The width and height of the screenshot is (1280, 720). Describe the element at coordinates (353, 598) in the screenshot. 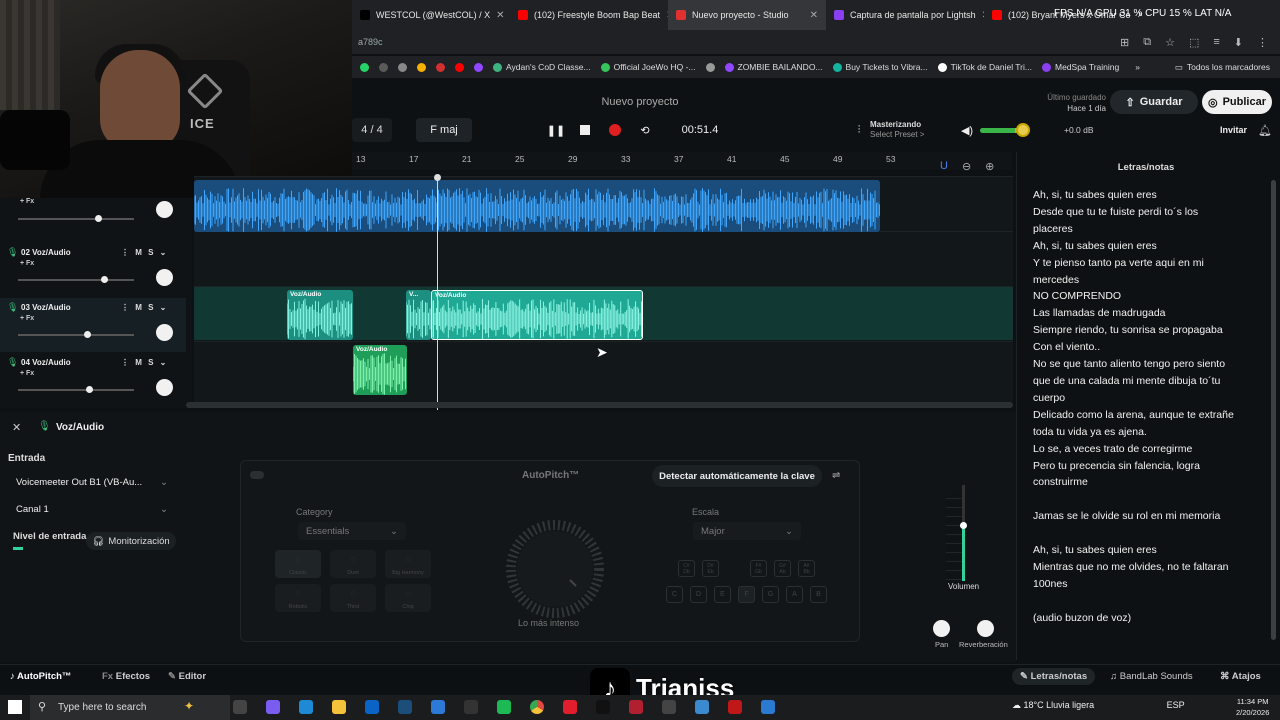

I see `effect-button: ◌ Third` at that location.